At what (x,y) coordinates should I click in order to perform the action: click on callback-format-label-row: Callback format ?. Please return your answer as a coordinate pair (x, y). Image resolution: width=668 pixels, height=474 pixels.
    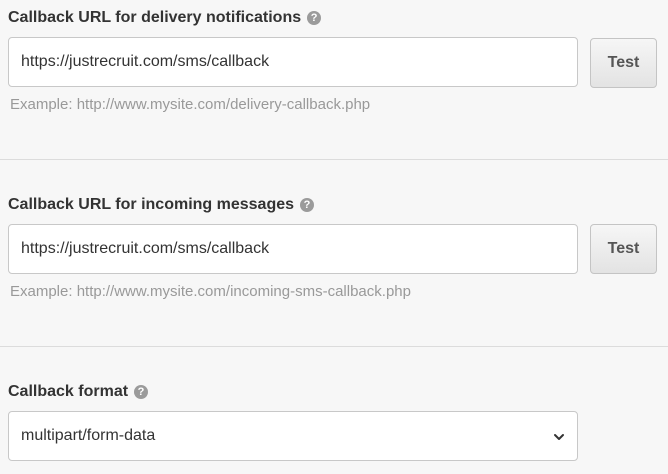
    Looking at the image, I should click on (78, 392).